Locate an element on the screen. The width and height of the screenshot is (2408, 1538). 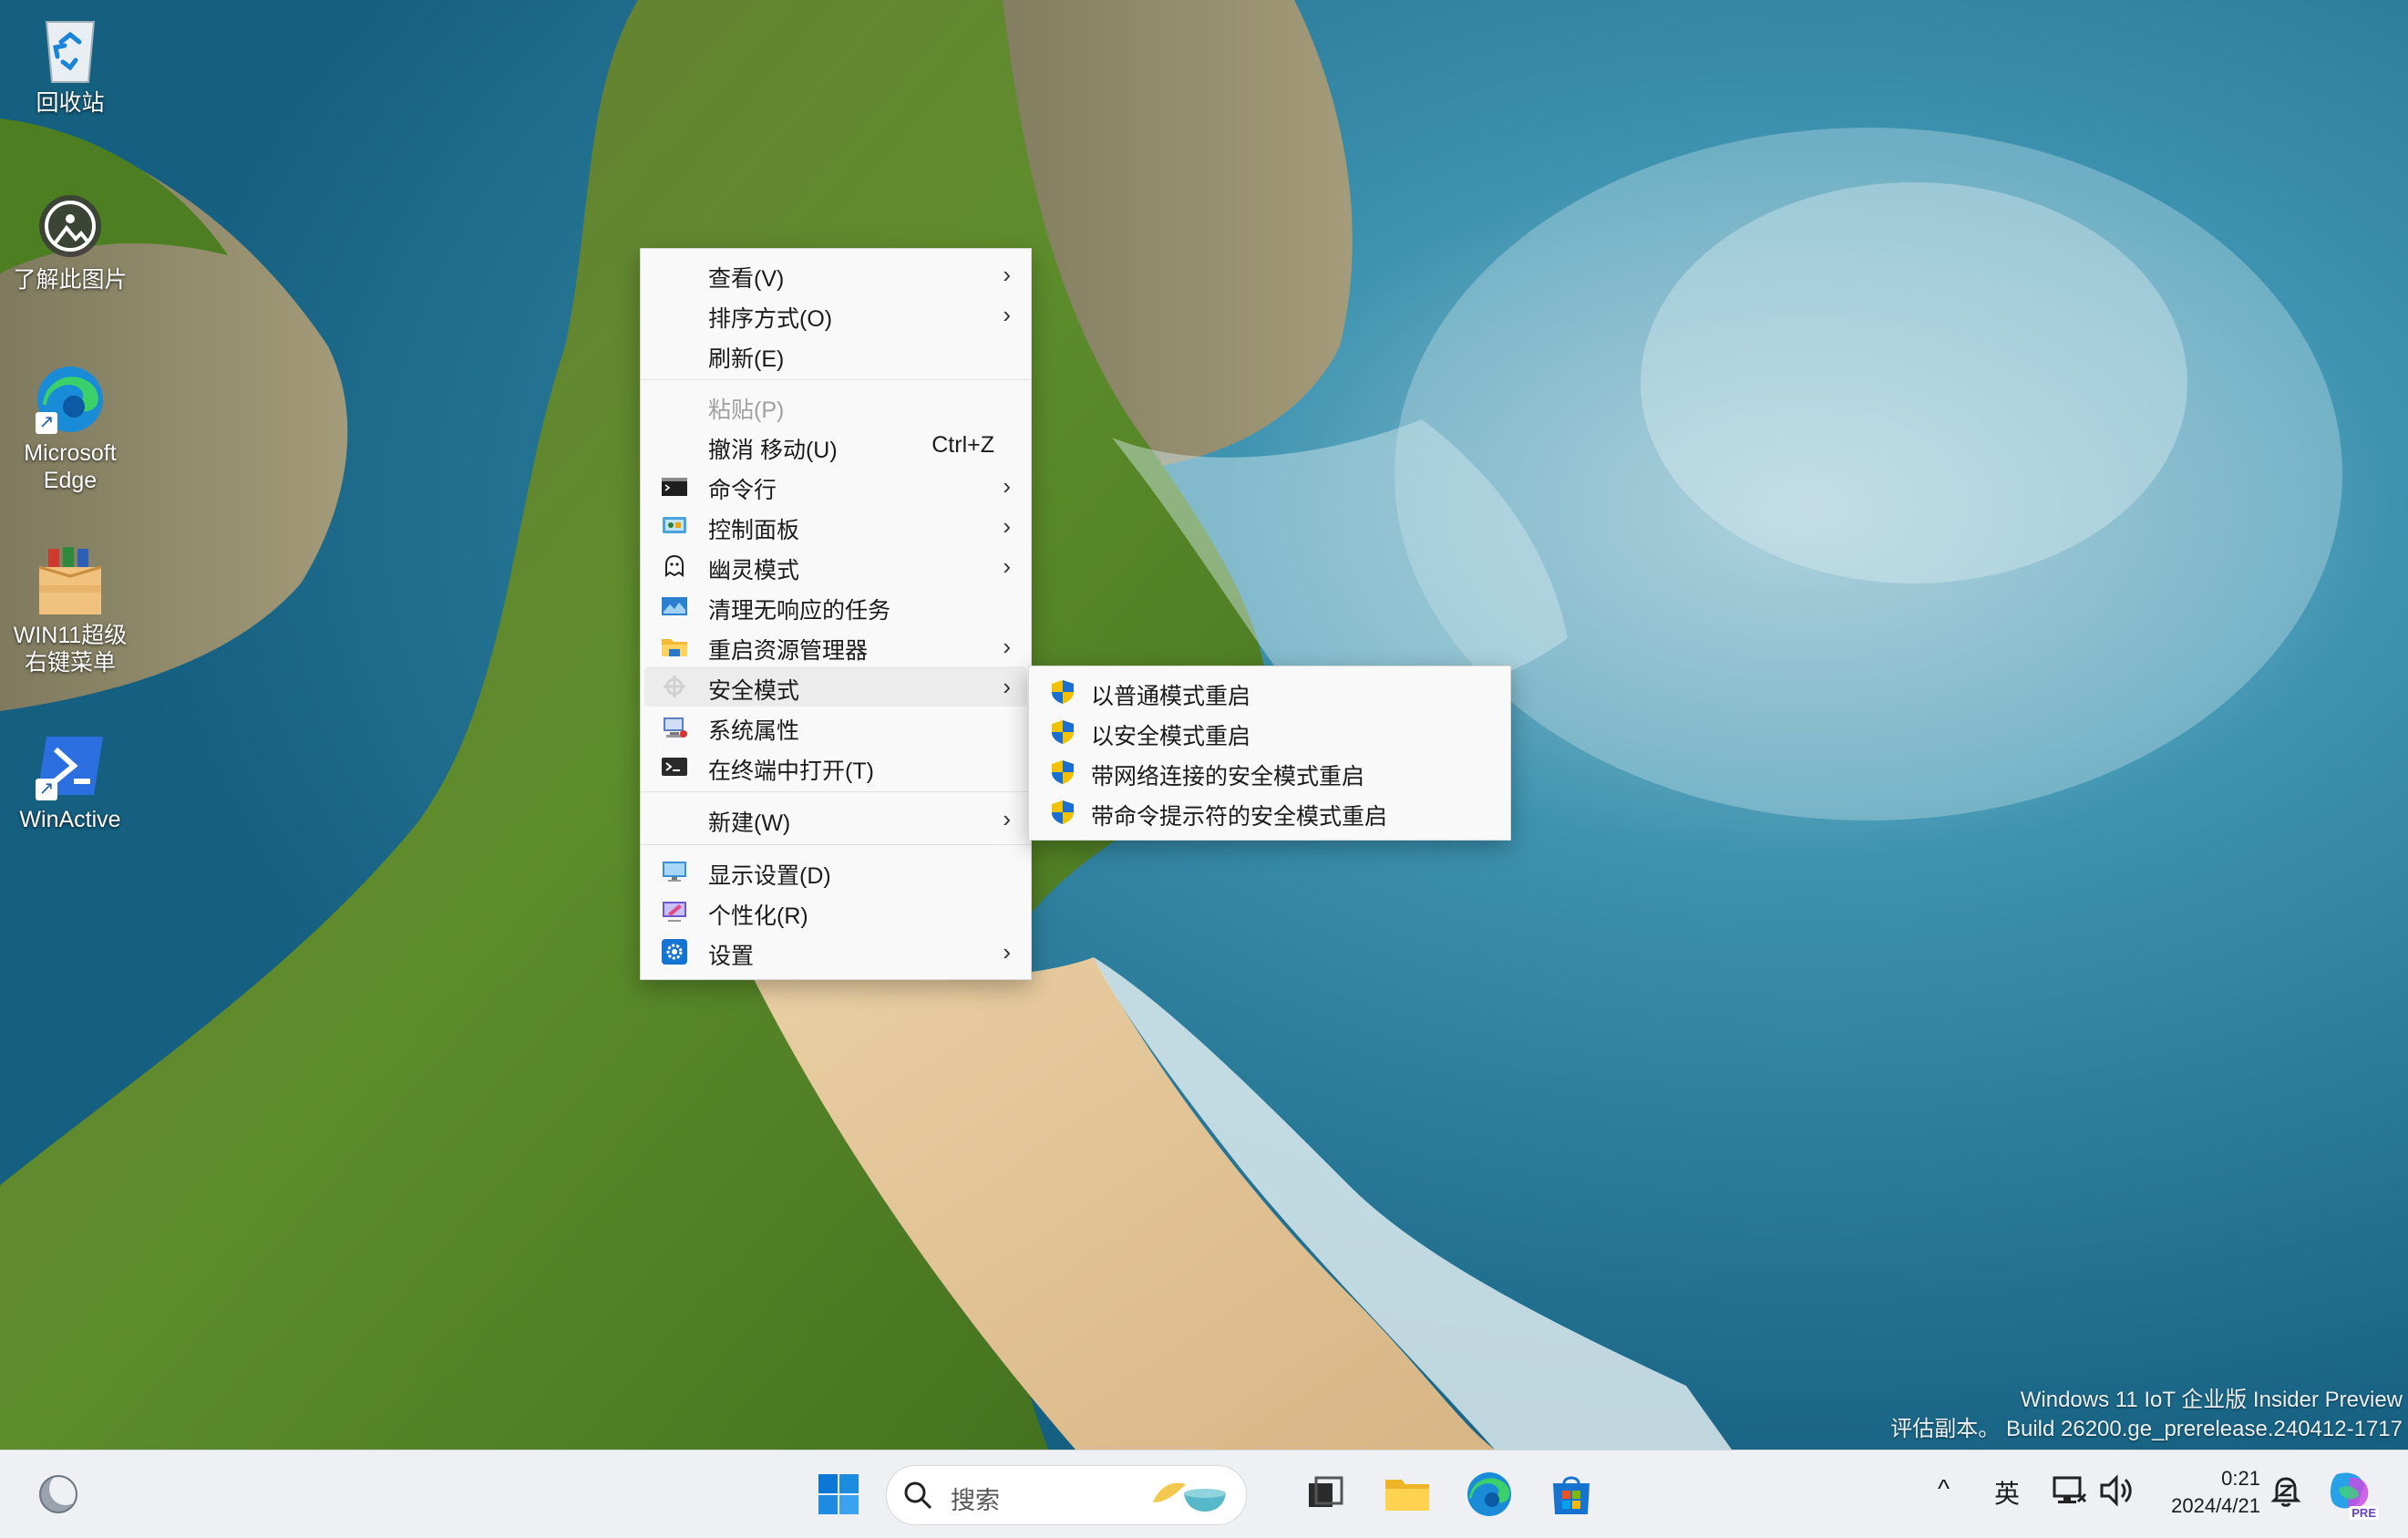
copilot-button: PRE is located at coordinates (2350, 1492).